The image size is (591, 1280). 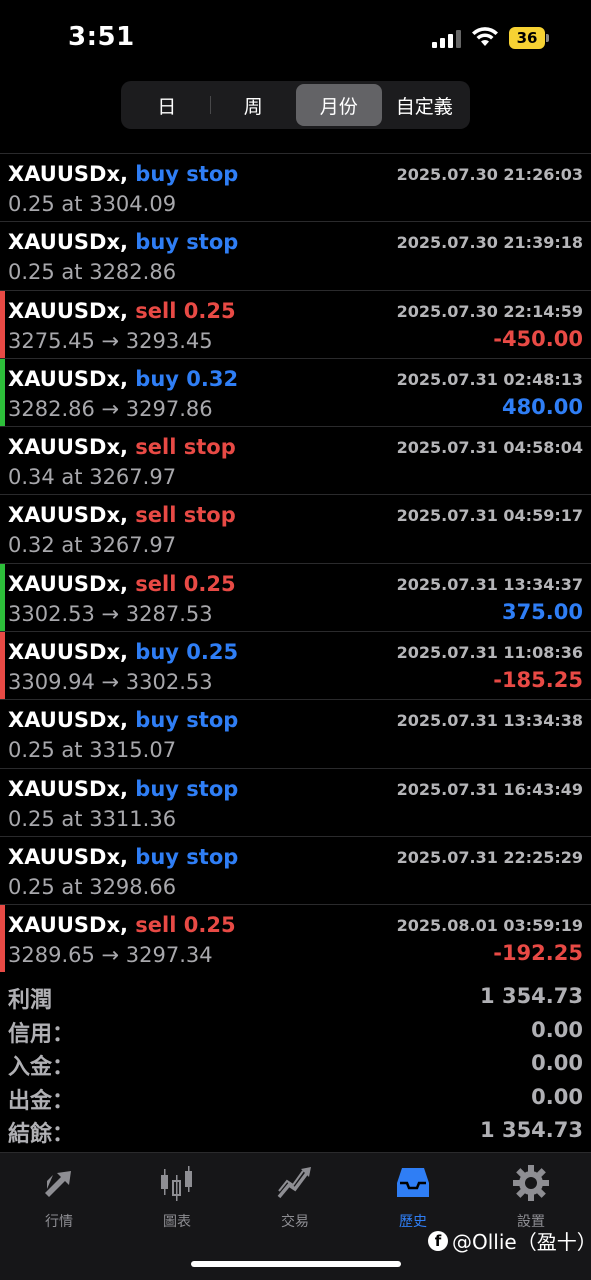 I want to click on status-bar: 3:51 36, so click(x=295, y=40).